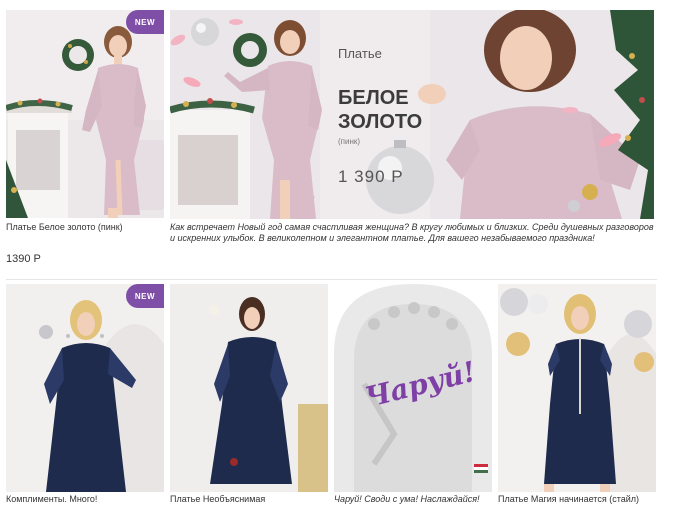 The image size is (693, 511). I want to click on product-photo-navy-dress-lace-sleeves, so click(85, 388).